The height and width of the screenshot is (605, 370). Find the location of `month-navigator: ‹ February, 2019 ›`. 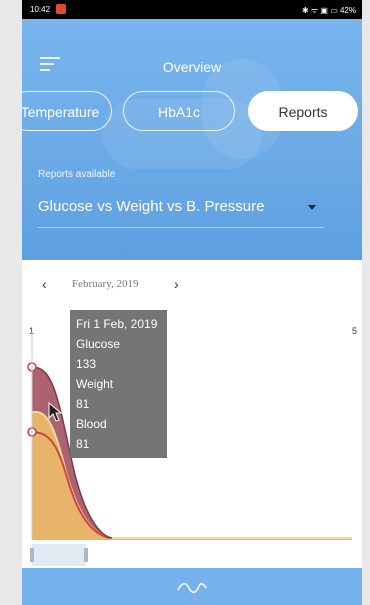

month-navigator: ‹ February, 2019 › is located at coordinates (192, 286).